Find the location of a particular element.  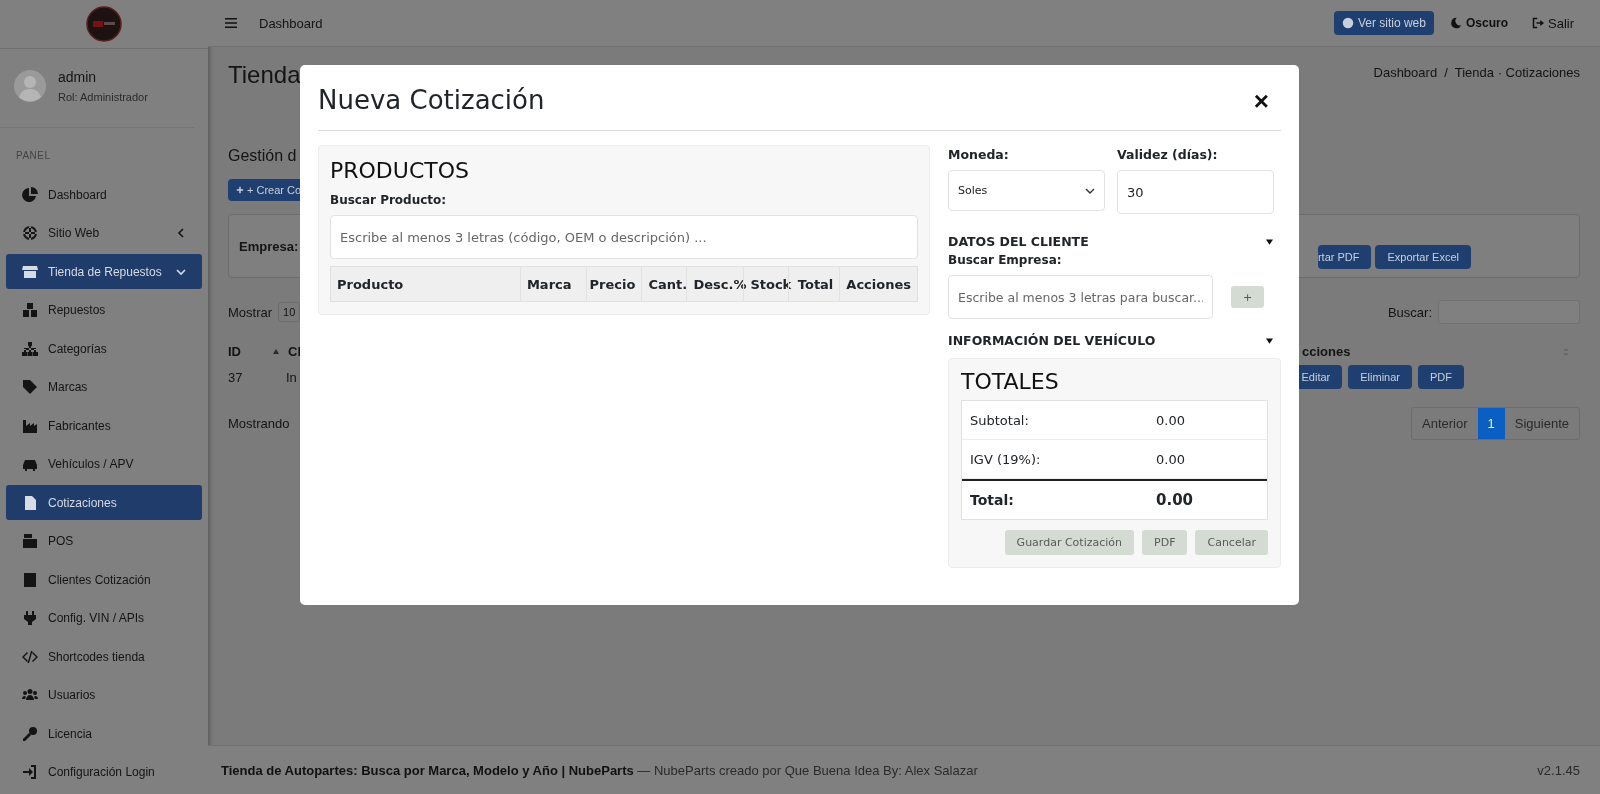

plus-icon is located at coordinates (240, 190).